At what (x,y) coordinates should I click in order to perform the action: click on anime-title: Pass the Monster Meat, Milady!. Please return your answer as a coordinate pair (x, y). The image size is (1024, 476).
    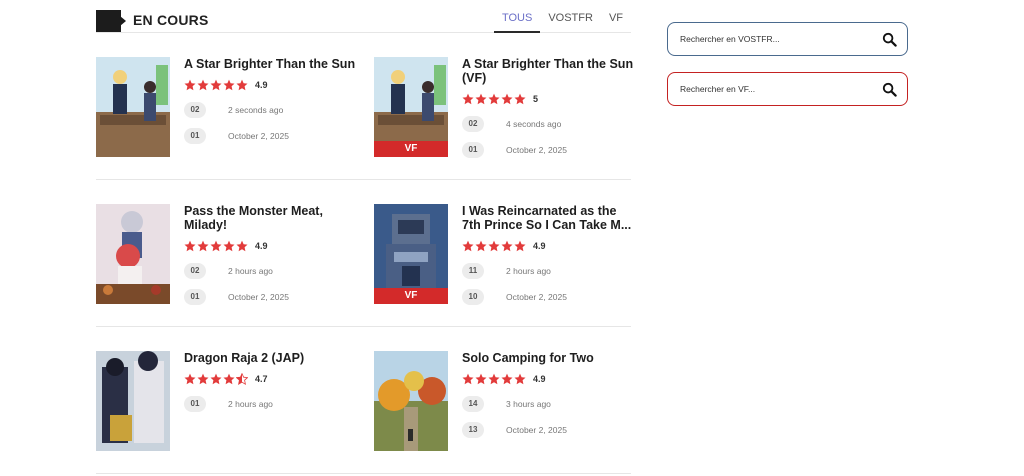
    Looking at the image, I should click on (270, 218).